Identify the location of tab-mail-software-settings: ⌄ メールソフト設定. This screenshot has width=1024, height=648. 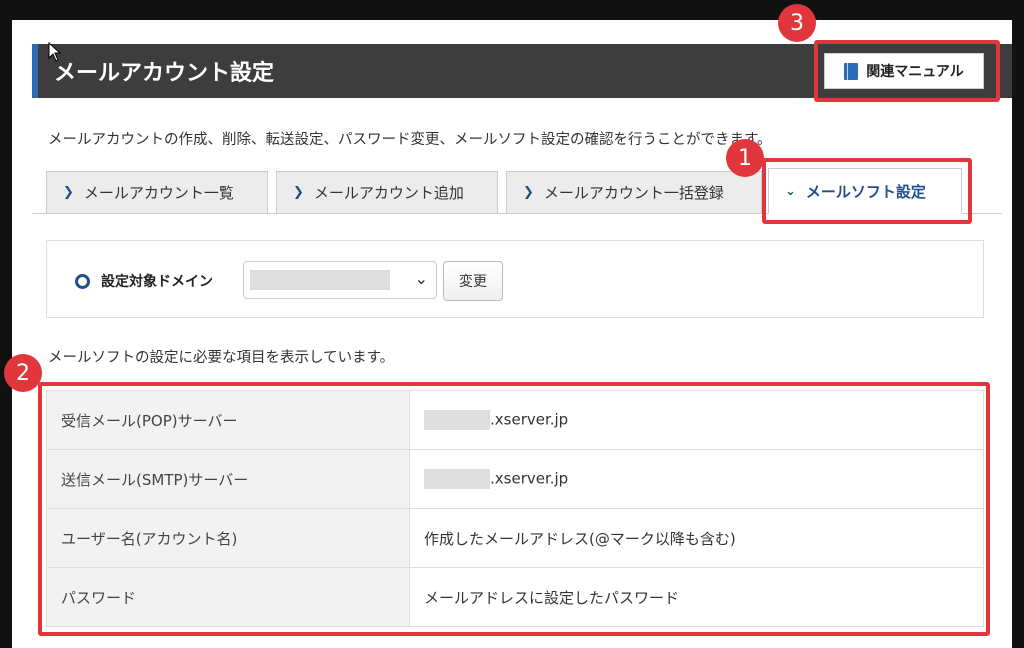
(865, 191).